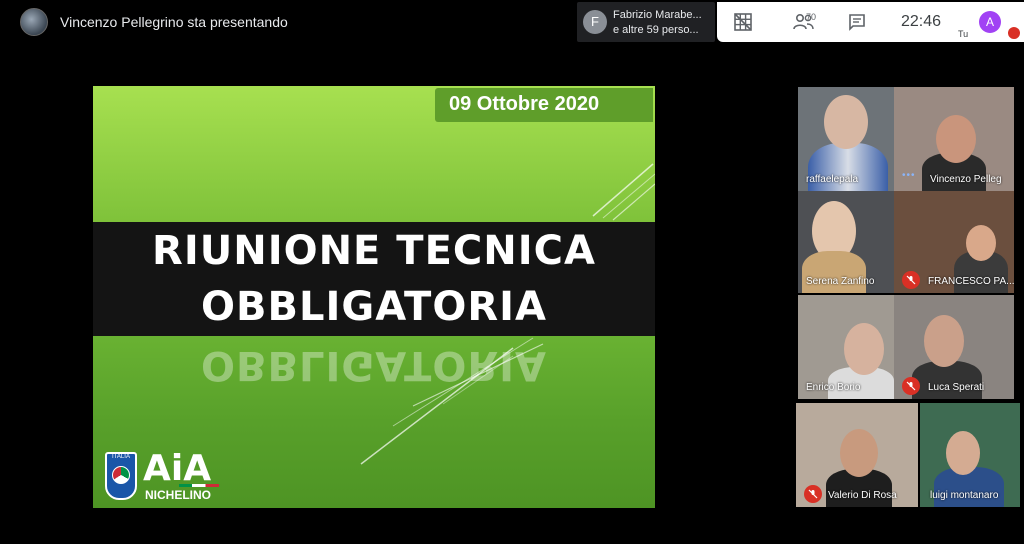  I want to click on chat-icon, so click(857, 22).